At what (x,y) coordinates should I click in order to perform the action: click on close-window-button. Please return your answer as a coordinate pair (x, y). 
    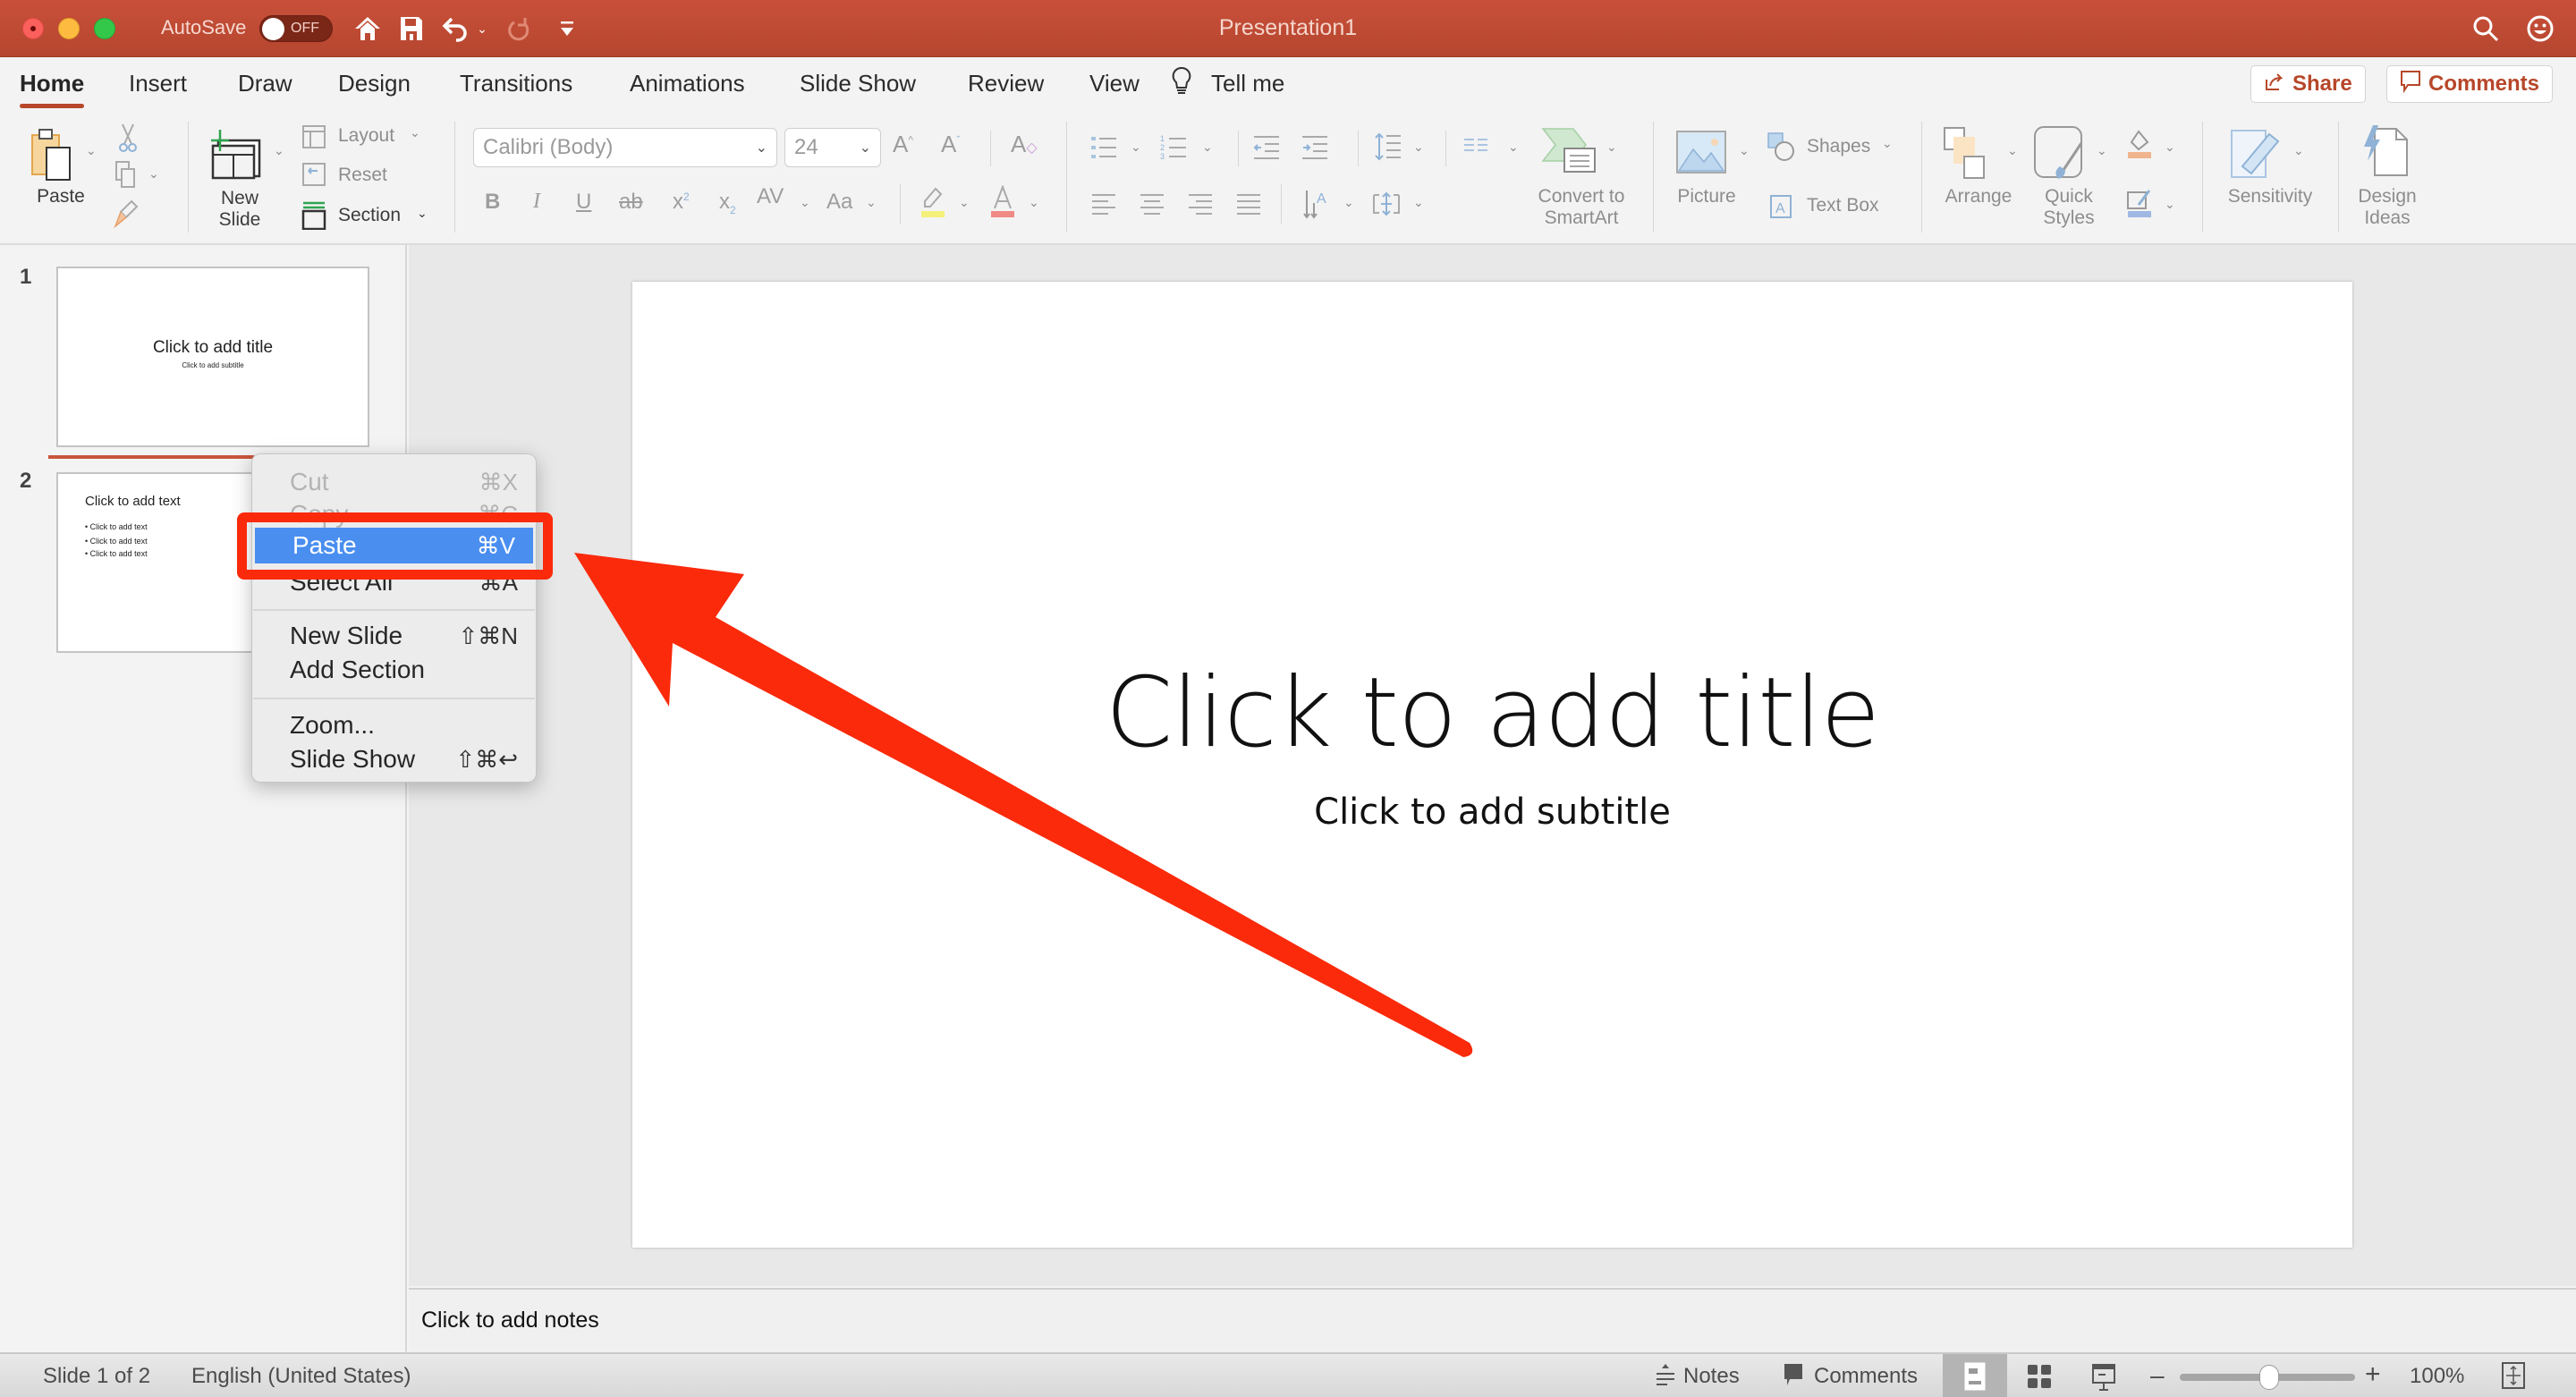
    Looking at the image, I should click on (33, 29).